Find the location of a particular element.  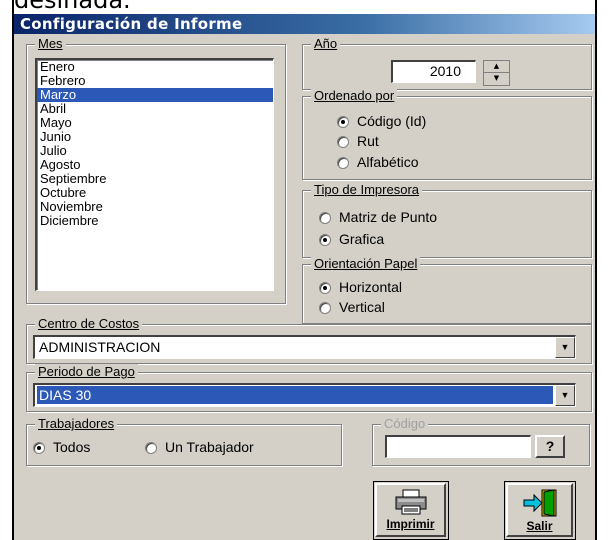

month-item: Febrero is located at coordinates (155, 81).